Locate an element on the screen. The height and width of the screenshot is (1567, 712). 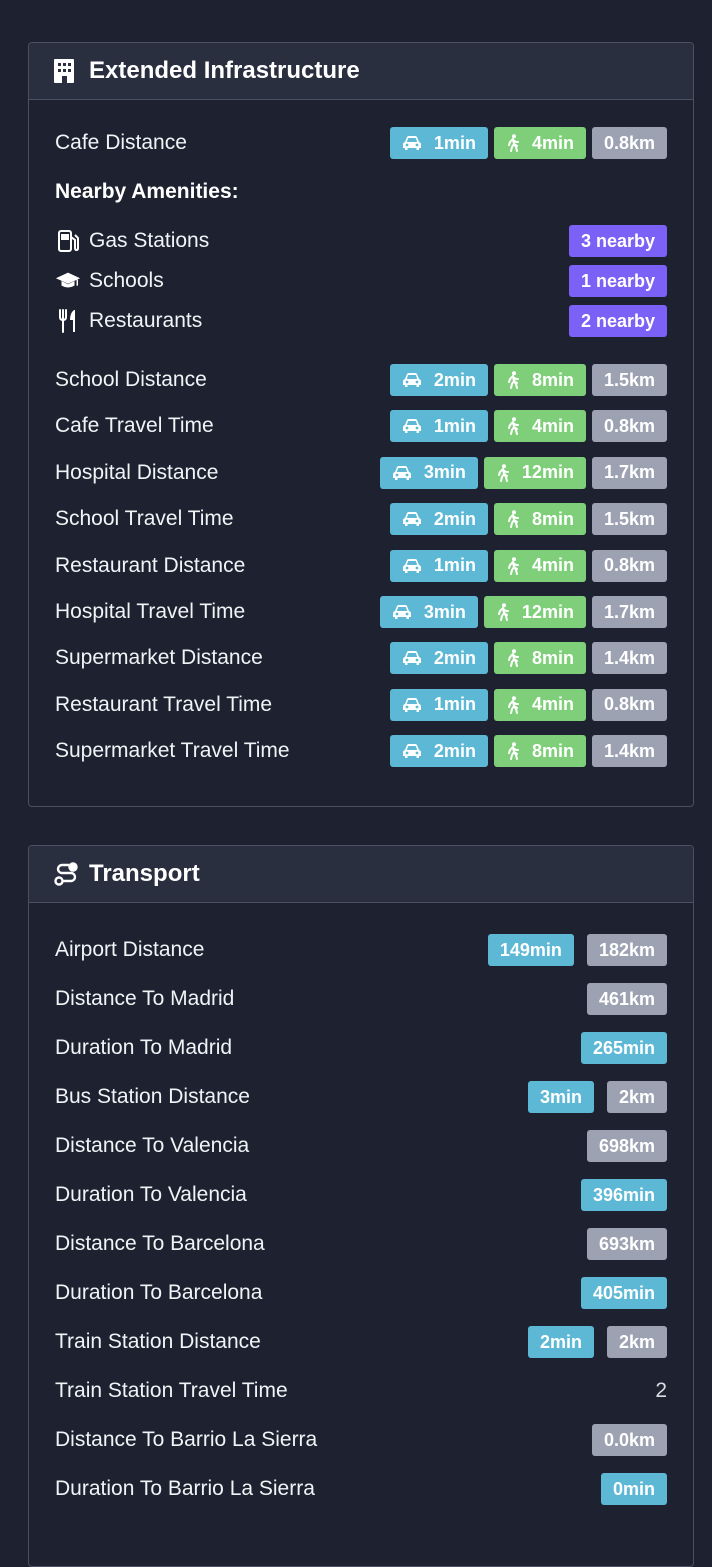
duration-badge-text: 149min is located at coordinates (530, 949).